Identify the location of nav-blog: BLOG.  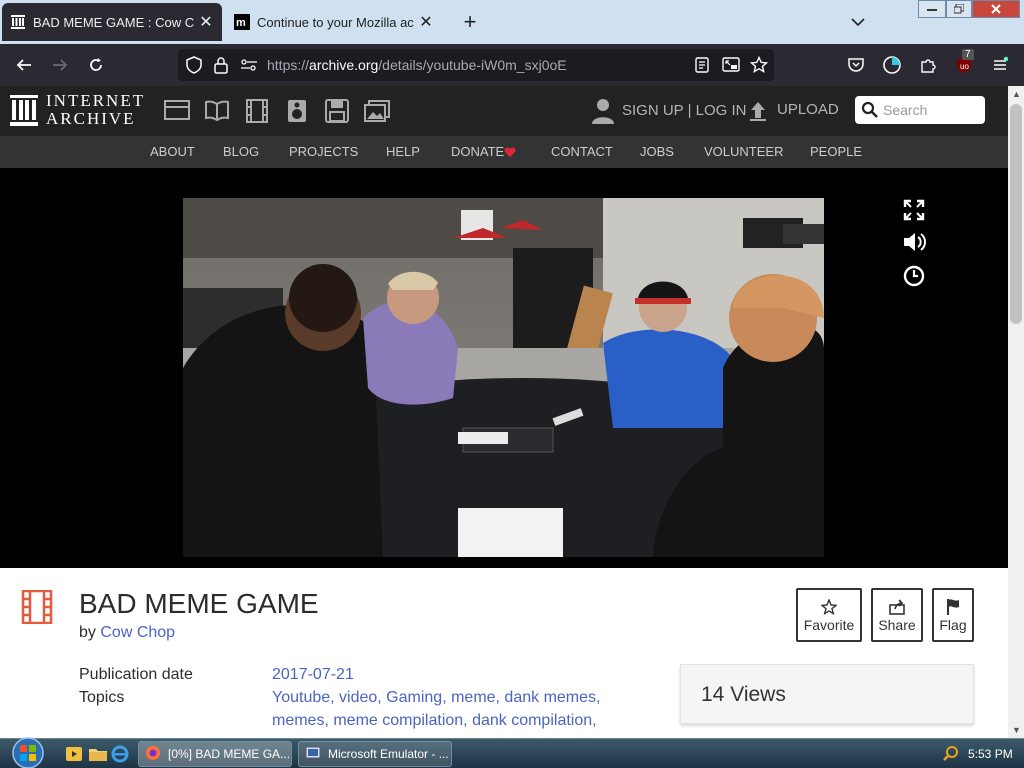
(241, 151).